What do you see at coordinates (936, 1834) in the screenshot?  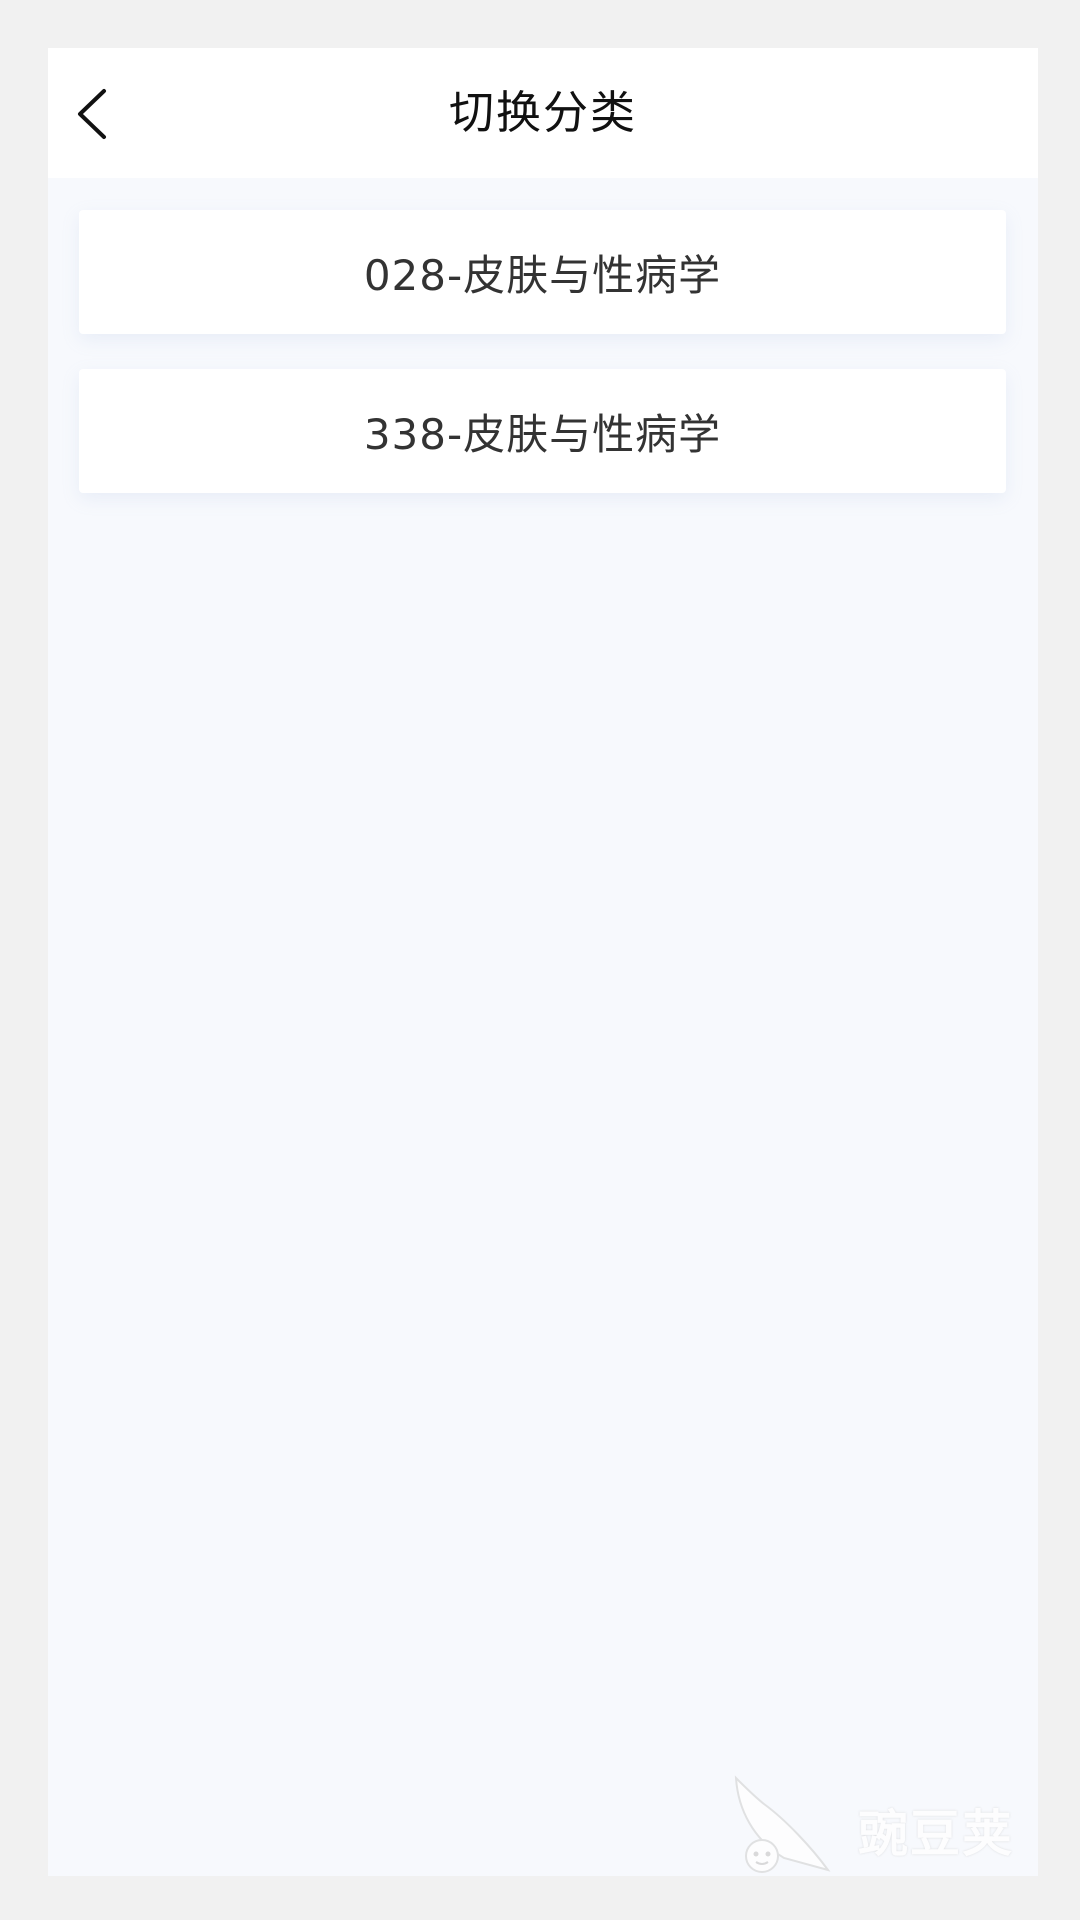 I see `watermark-text: 豌豆荚` at bounding box center [936, 1834].